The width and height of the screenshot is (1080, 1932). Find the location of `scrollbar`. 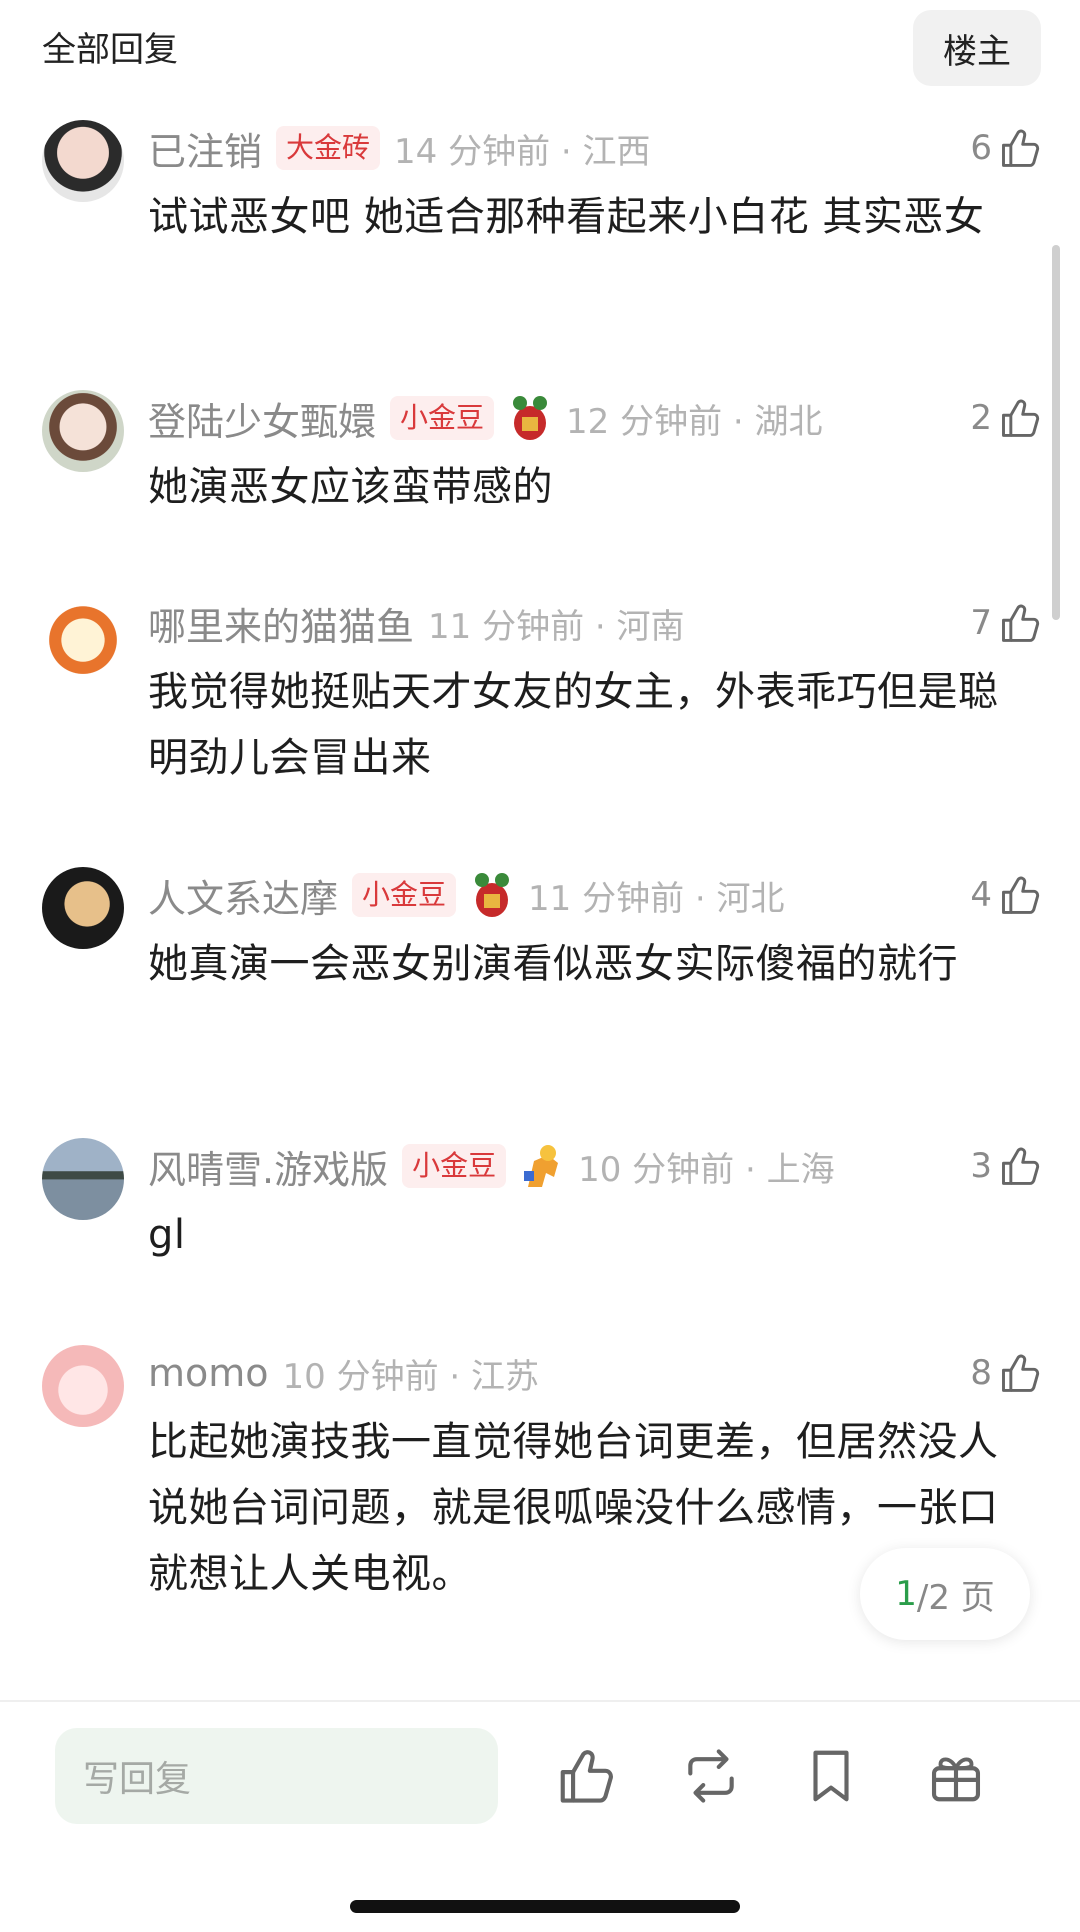

scrollbar is located at coordinates (1056, 432).